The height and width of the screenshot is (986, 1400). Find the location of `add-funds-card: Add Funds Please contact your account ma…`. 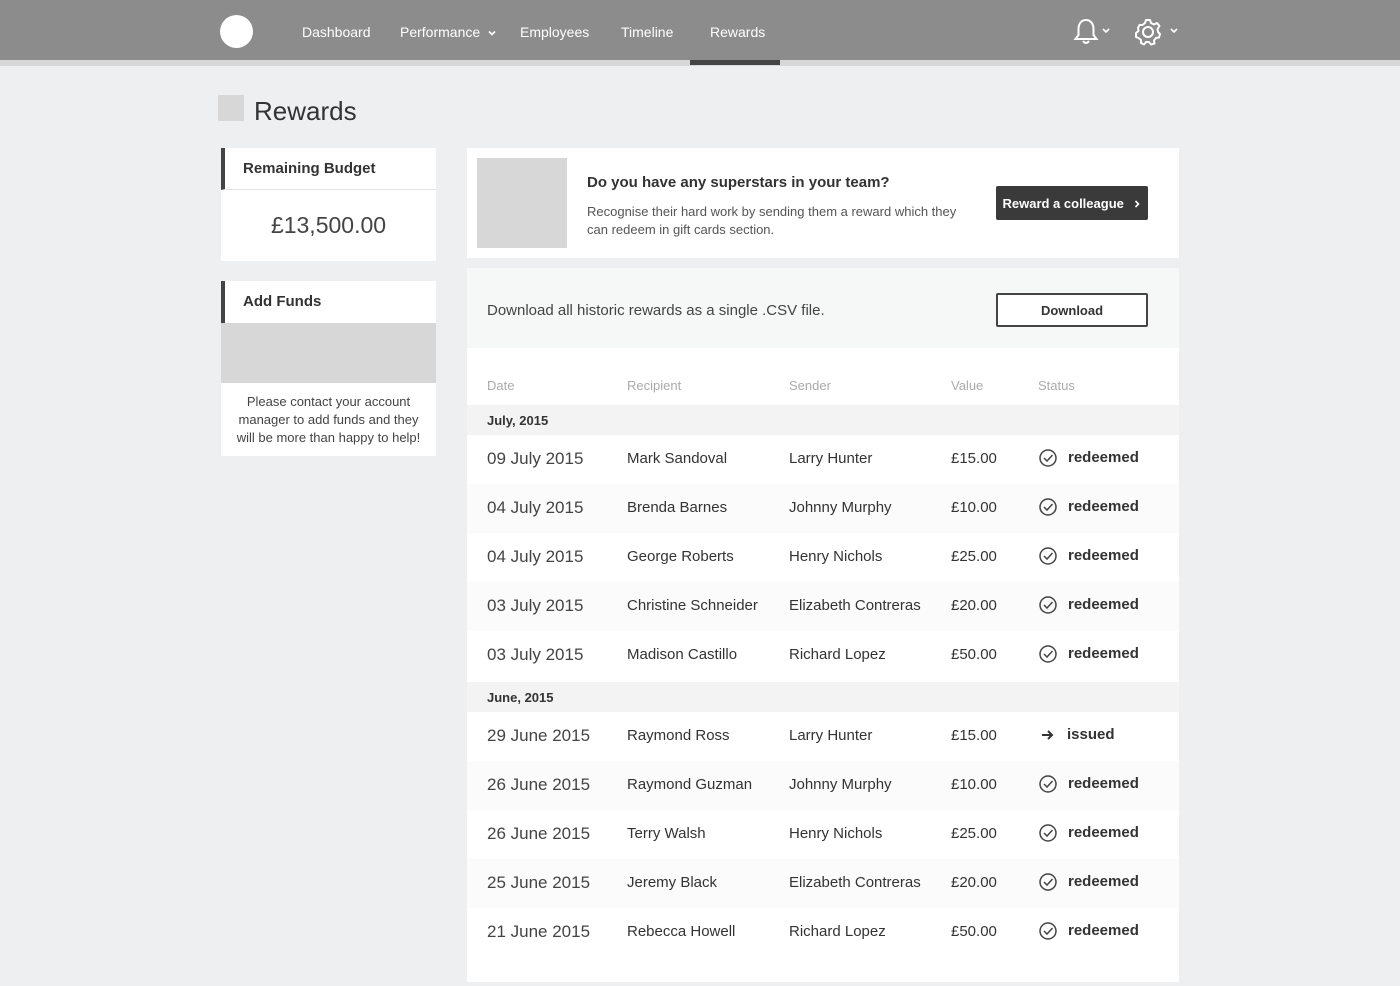

add-funds-card: Add Funds Please contact your account ma… is located at coordinates (328, 368).